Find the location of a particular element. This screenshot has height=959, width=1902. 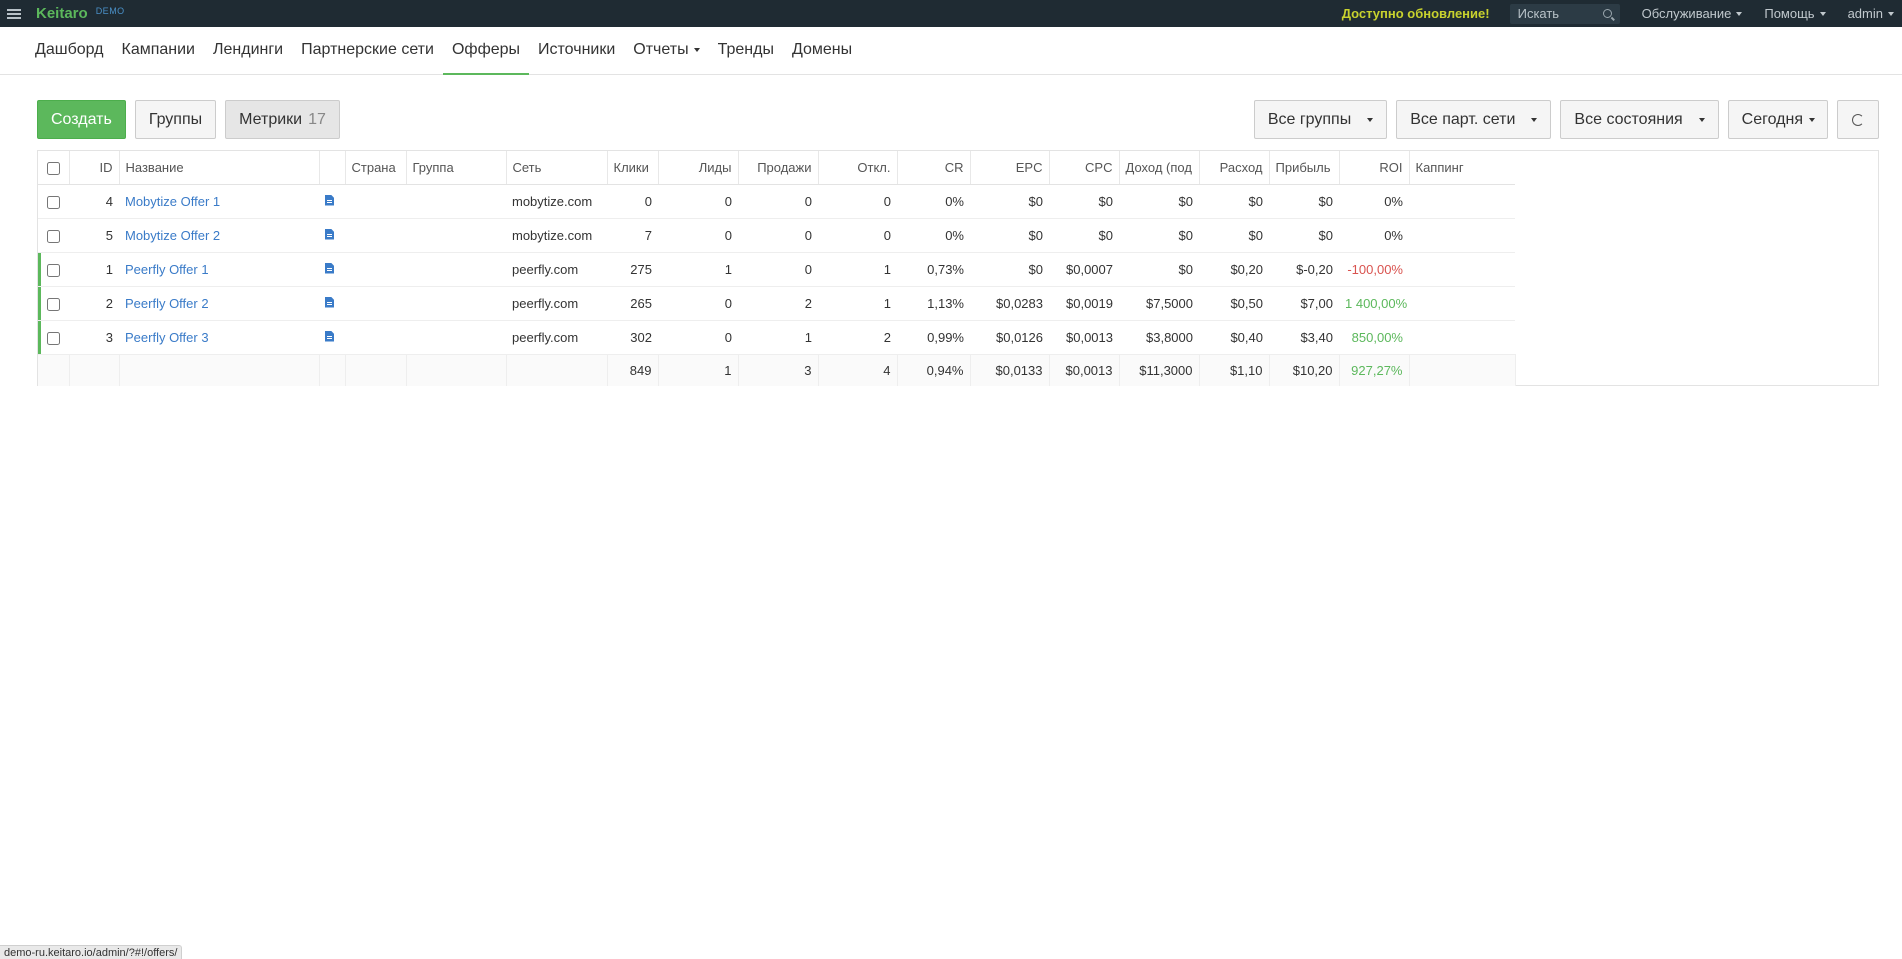

column-header-clicks: Клики is located at coordinates (633, 168).